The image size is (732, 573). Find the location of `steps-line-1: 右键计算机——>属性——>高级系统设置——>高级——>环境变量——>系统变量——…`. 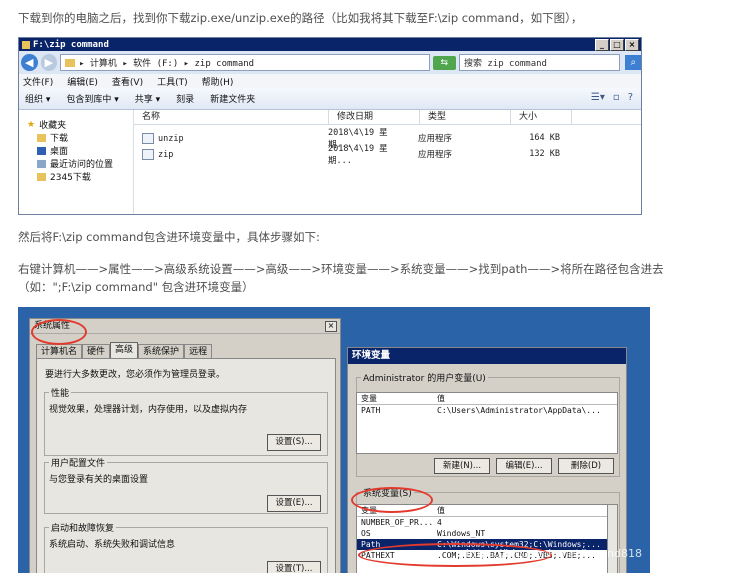

steps-line-1: 右键计算机——>属性——>高级系统设置——>高级——>环境变量——>系统变量——… is located at coordinates (341, 269).